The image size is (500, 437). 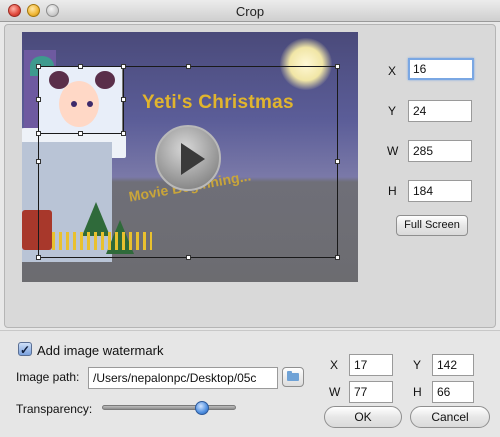 What do you see at coordinates (363, 417) in the screenshot?
I see `ok-button: OK` at bounding box center [363, 417].